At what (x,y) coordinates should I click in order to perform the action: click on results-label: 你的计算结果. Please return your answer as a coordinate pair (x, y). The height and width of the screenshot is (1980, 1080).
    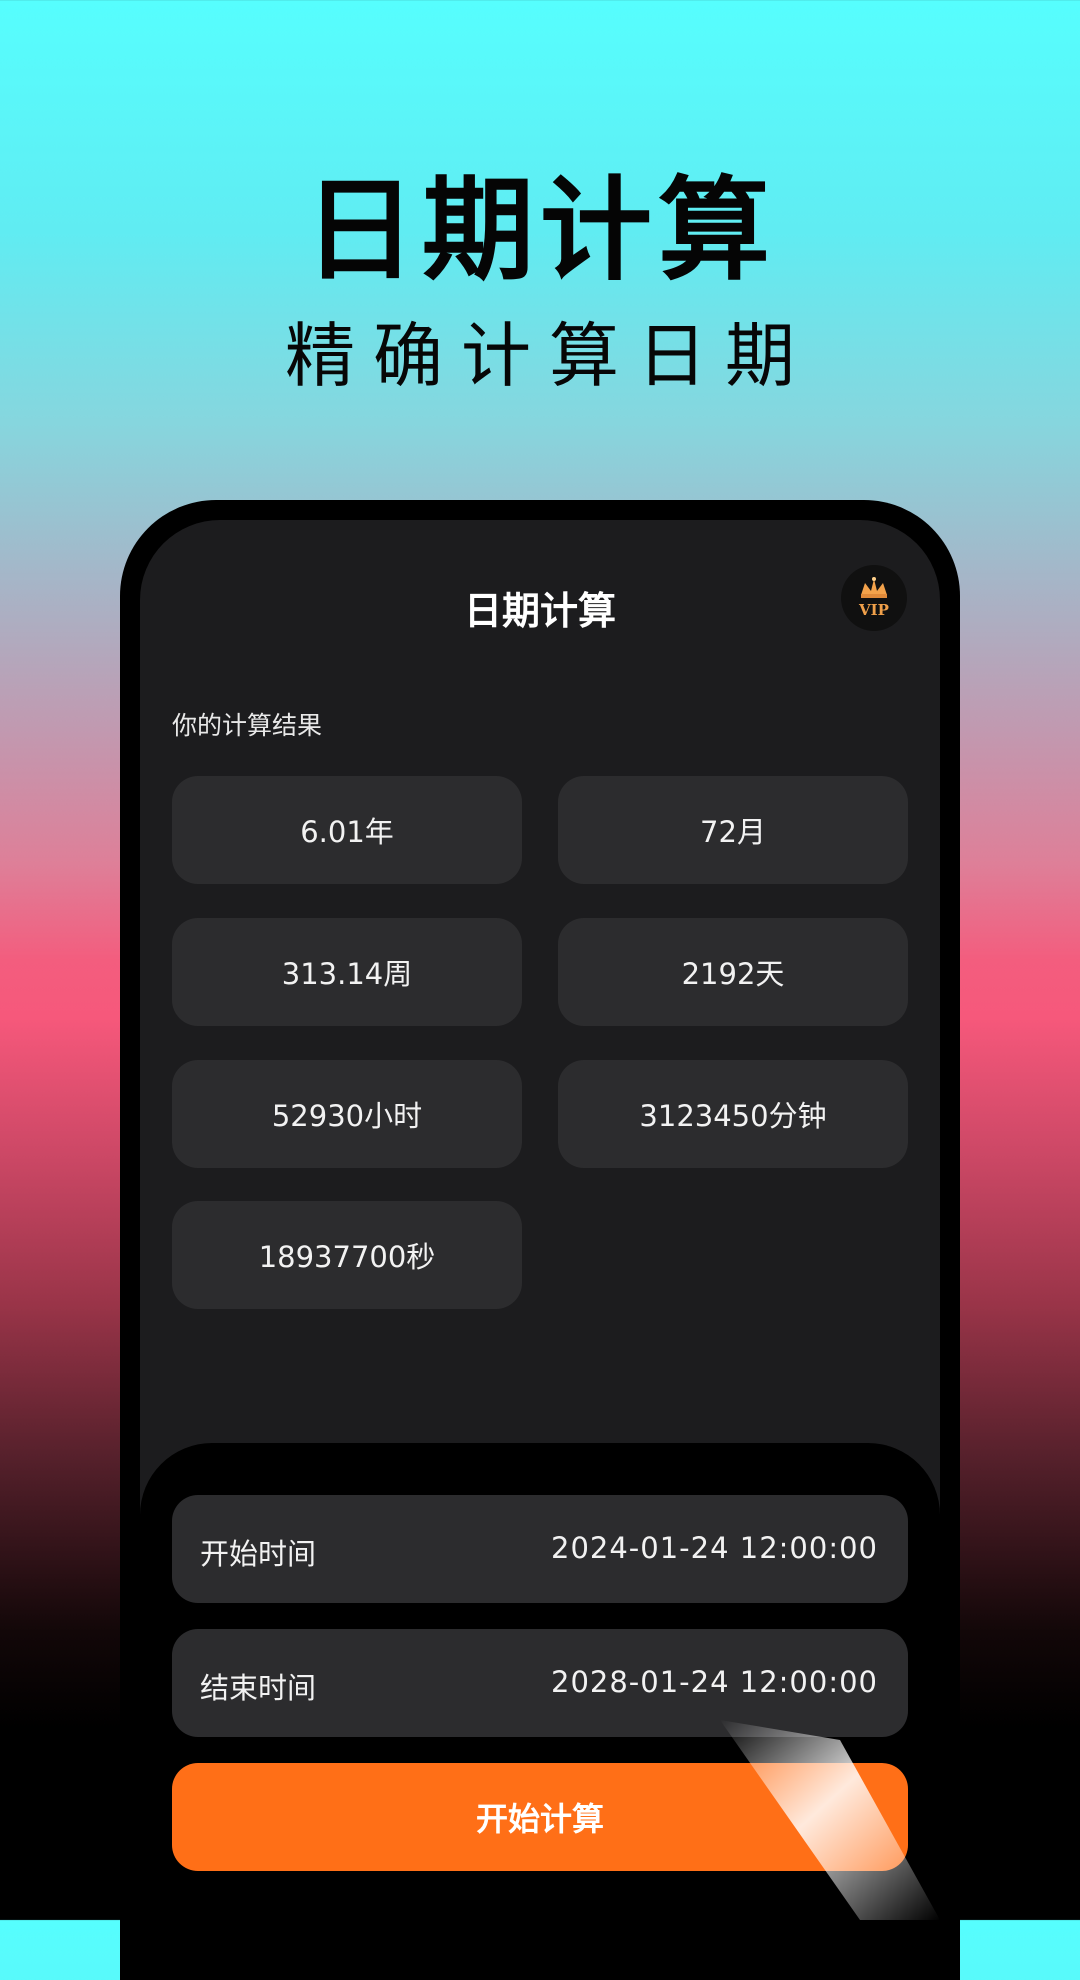
    Looking at the image, I should click on (247, 725).